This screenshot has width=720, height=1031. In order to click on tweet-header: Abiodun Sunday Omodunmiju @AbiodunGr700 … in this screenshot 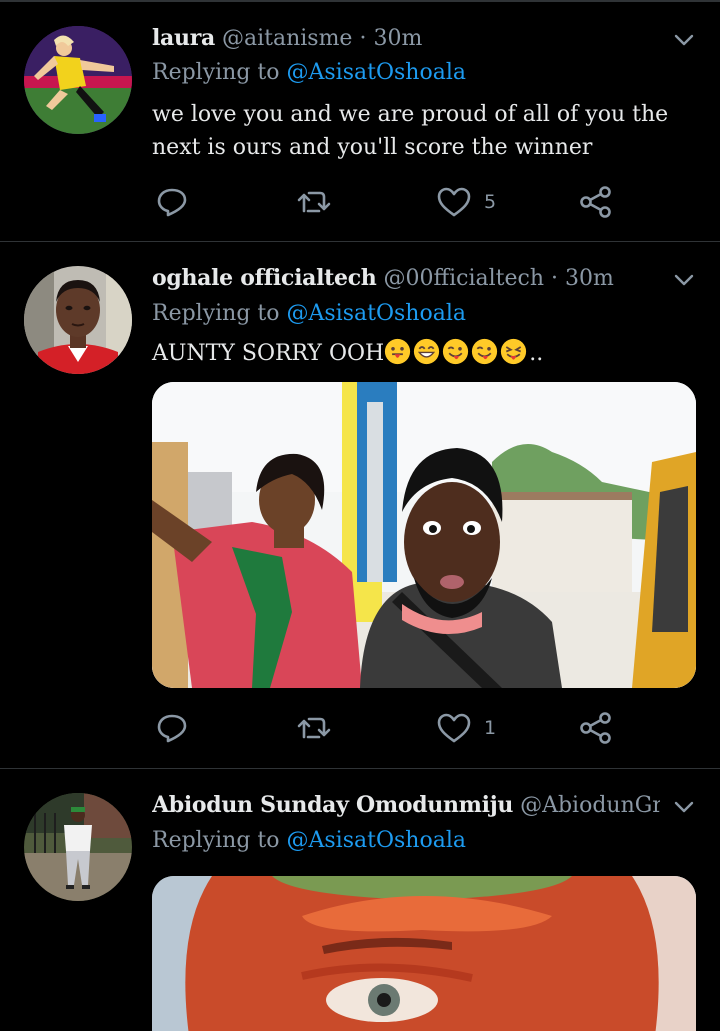, I will do `click(406, 805)`.